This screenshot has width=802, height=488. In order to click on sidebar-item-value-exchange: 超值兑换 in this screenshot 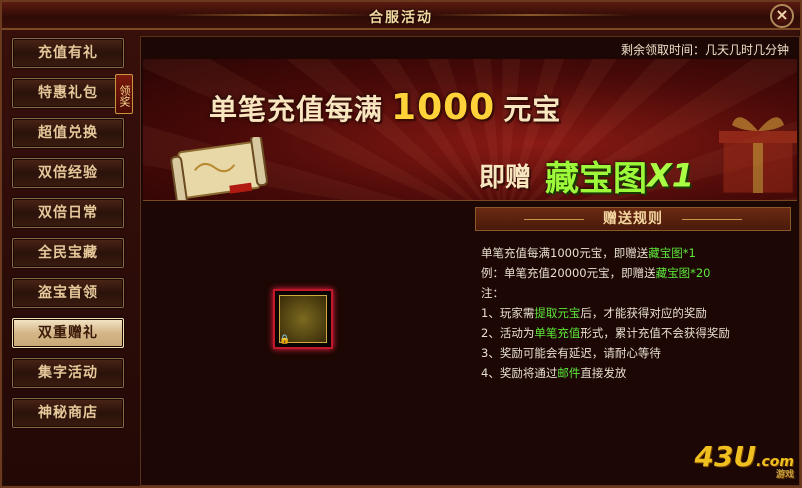, I will do `click(68, 133)`.